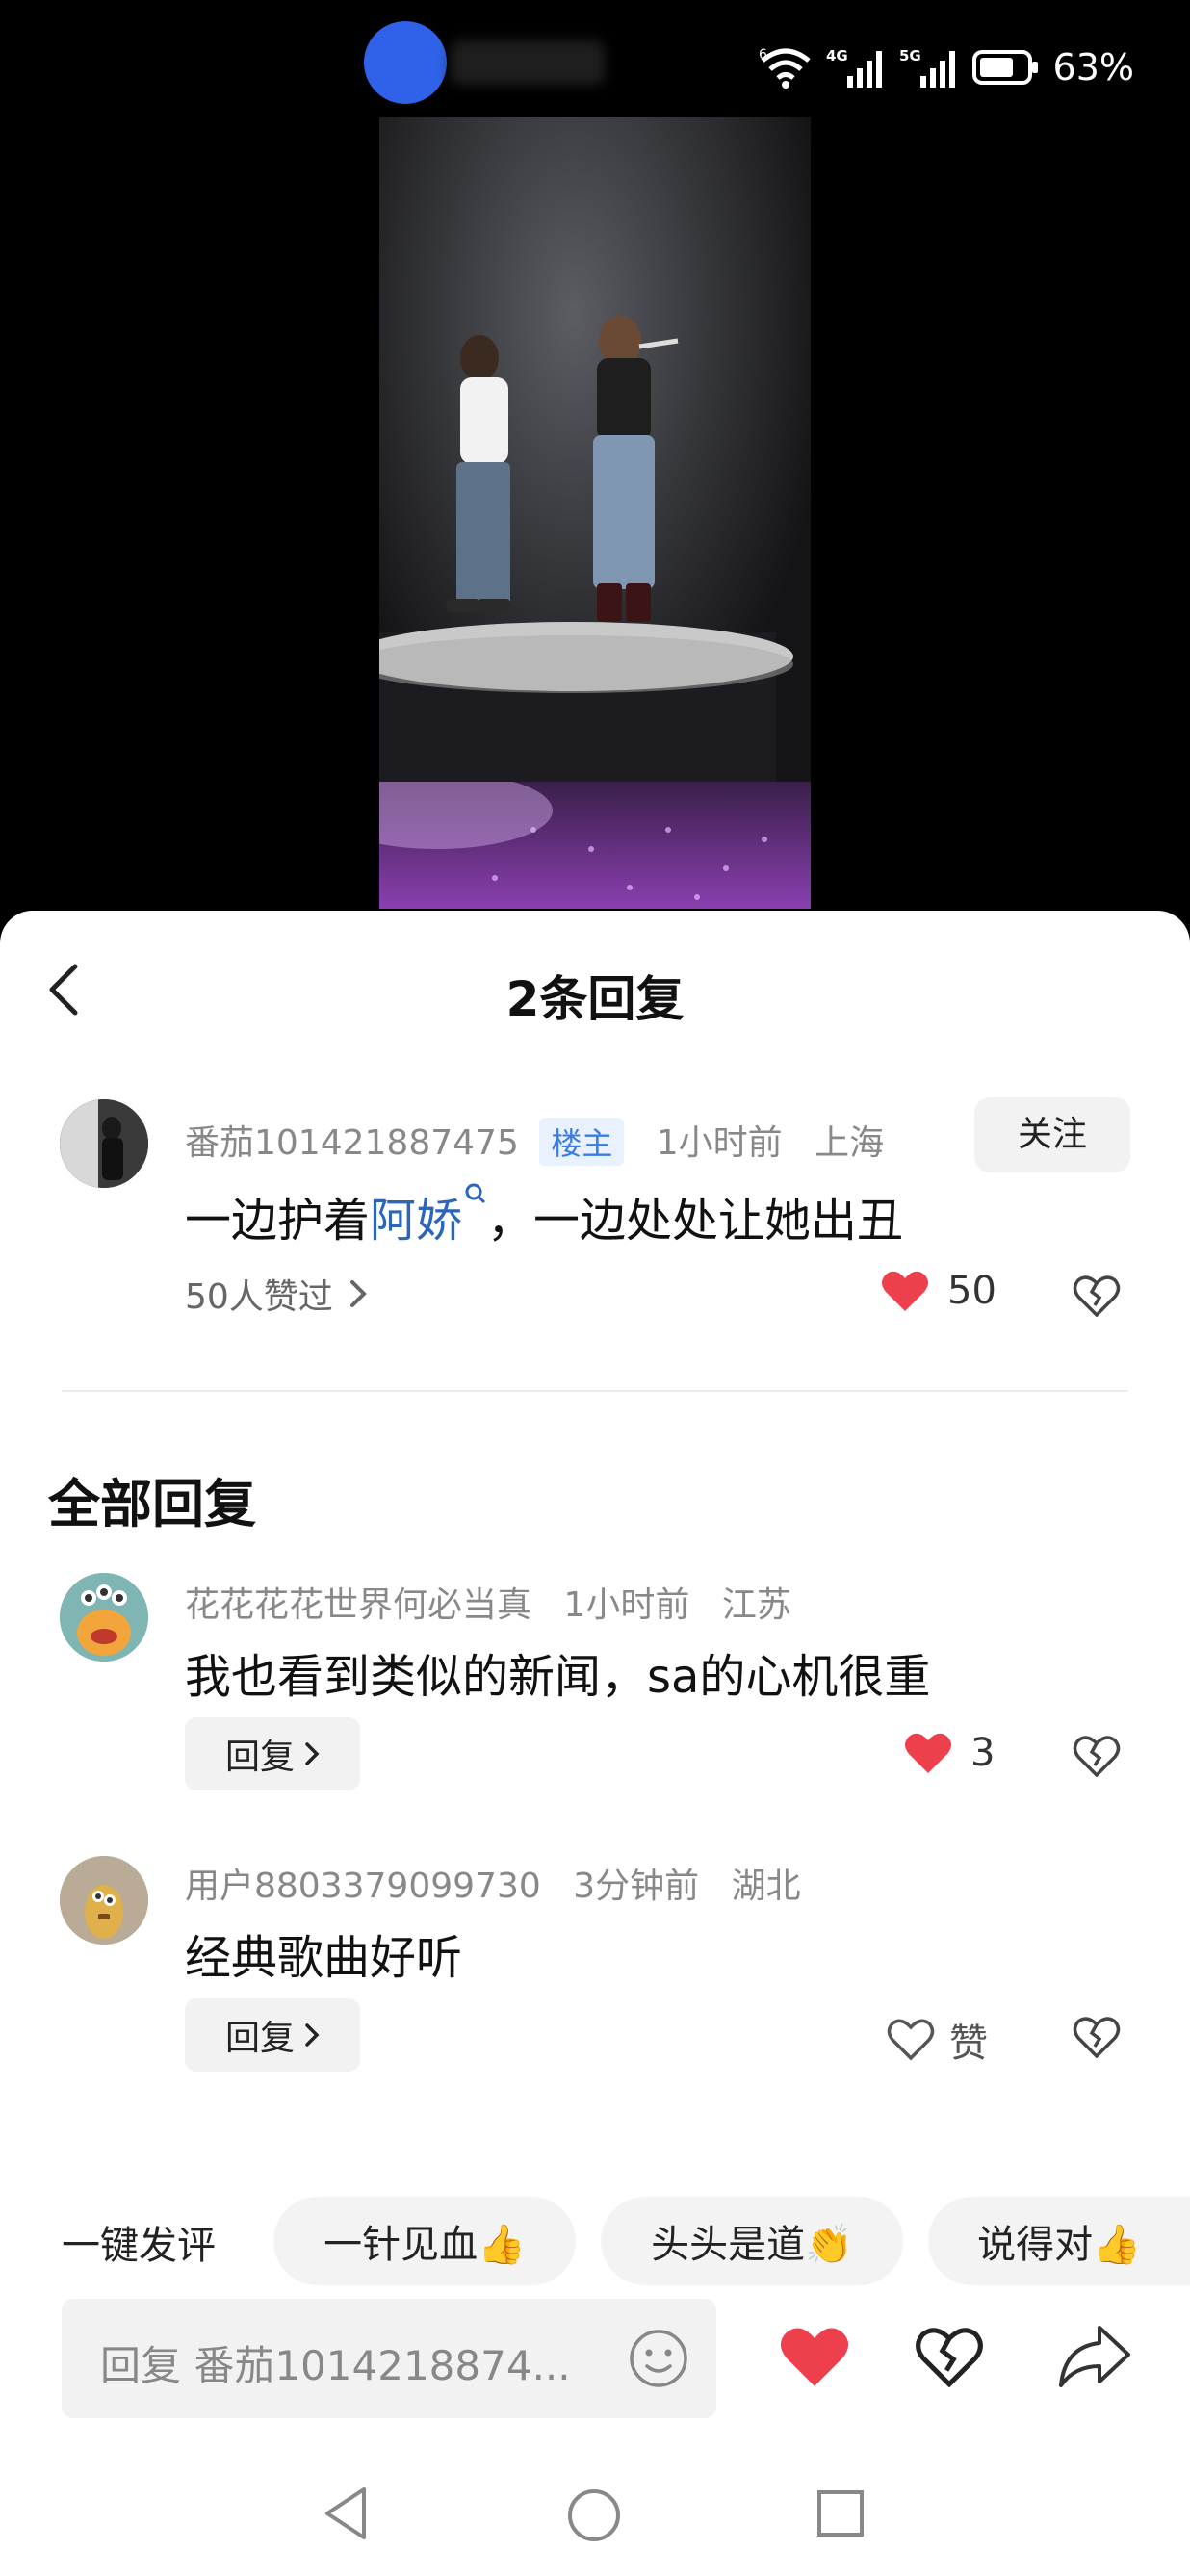  Describe the element at coordinates (696, 1221) in the screenshot. I see `comment-text-end: ，一边处处让她出丑` at that location.